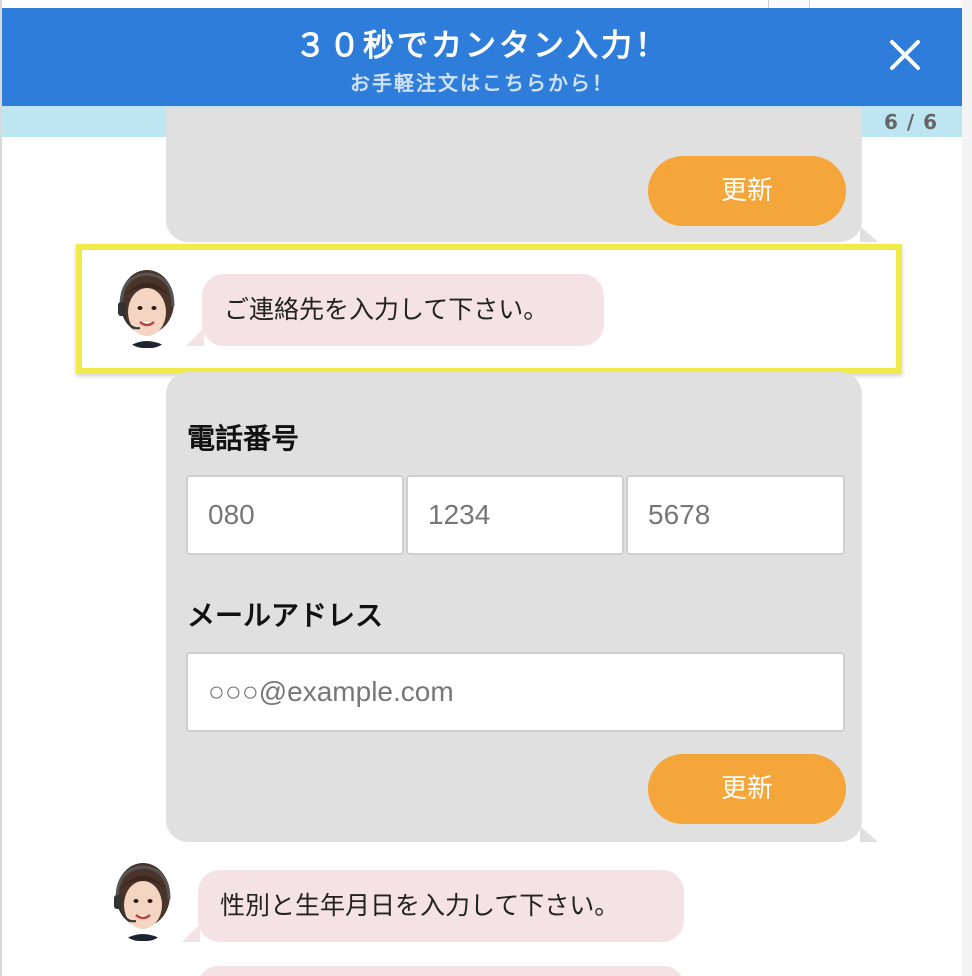 The image size is (972, 976). What do you see at coordinates (522, 175) in the screenshot?
I see `previous-form-bubble: 更新` at bounding box center [522, 175].